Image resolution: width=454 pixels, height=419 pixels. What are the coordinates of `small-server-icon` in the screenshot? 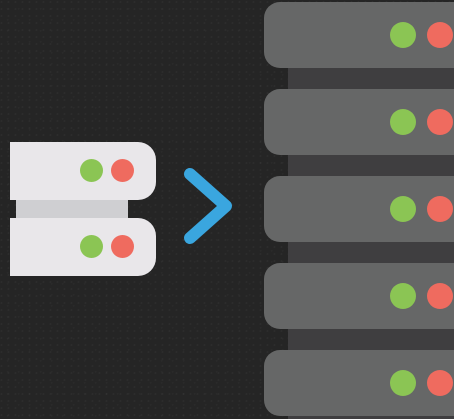 It's located at (83, 209).